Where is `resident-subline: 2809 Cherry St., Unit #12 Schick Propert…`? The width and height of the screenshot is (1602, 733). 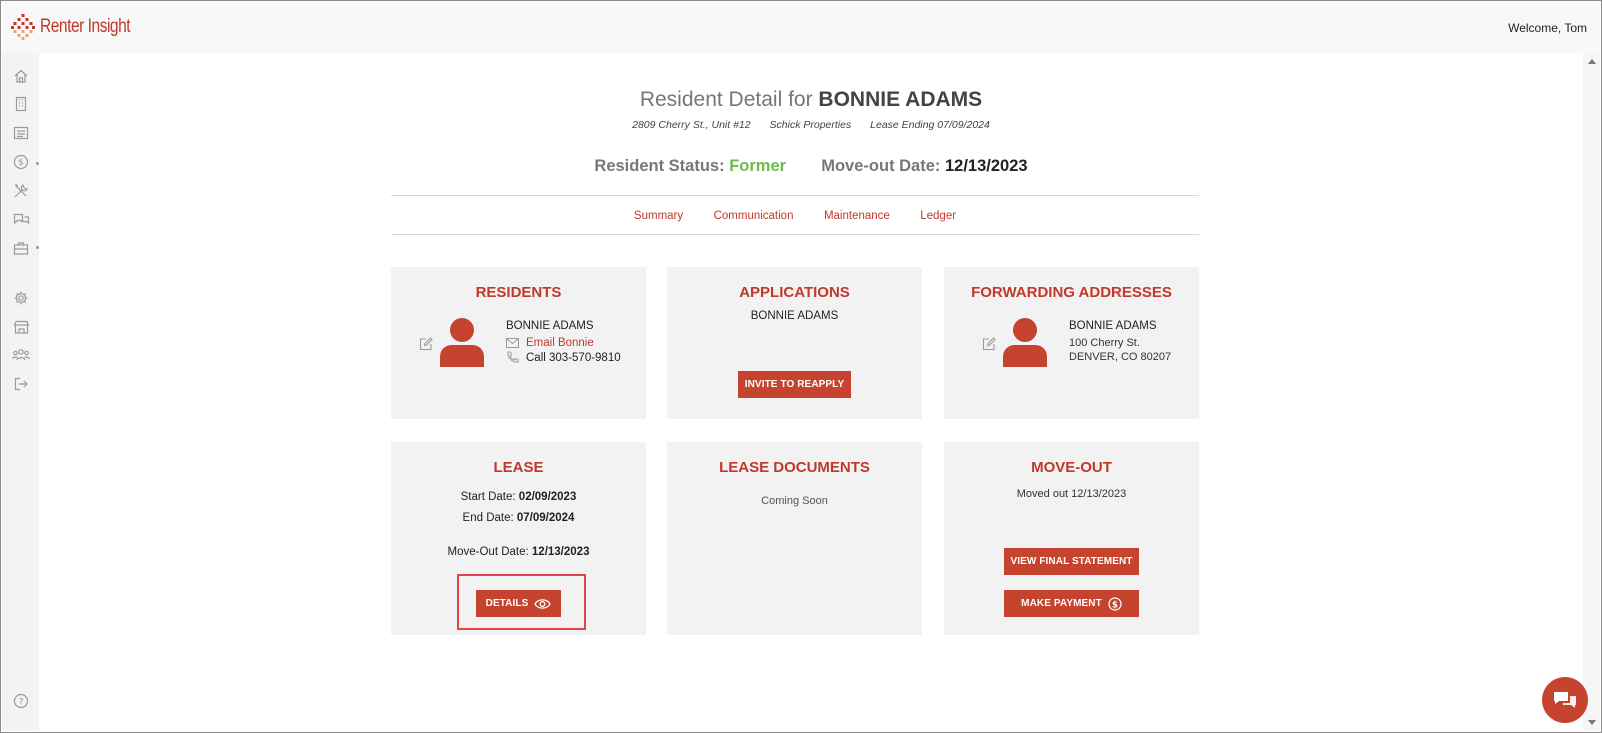
resident-subline: 2809 Cherry St., Unit #12 Schick Propert… is located at coordinates (811, 125).